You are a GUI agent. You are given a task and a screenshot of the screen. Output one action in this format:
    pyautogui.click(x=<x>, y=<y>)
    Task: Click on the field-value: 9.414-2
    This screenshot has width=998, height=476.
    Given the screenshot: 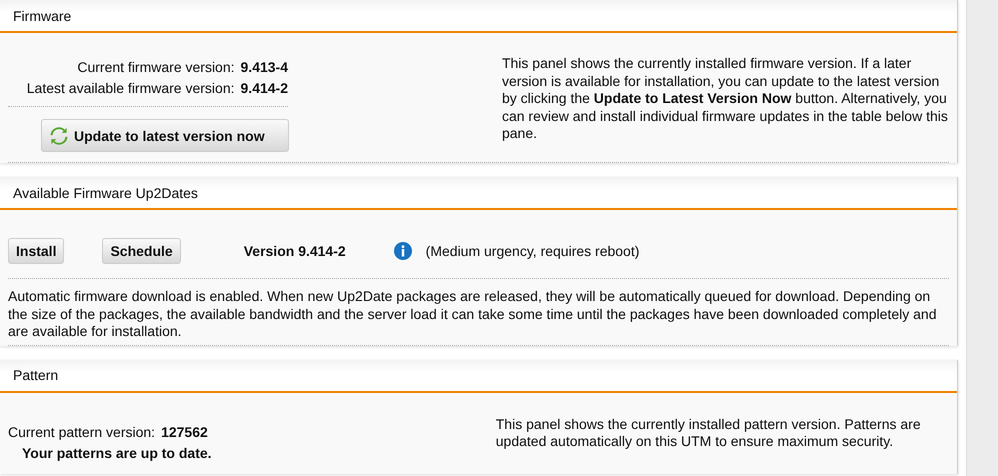 What is the action you would take?
    pyautogui.click(x=264, y=88)
    